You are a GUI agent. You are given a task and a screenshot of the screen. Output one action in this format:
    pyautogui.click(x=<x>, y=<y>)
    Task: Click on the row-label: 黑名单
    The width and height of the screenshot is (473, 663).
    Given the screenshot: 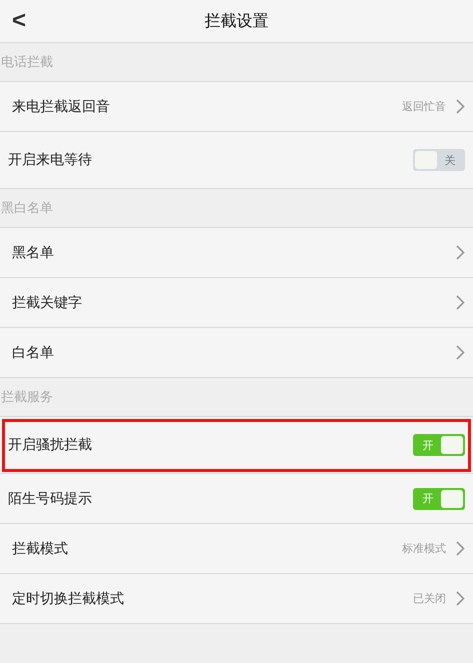 What is the action you would take?
    pyautogui.click(x=33, y=253)
    